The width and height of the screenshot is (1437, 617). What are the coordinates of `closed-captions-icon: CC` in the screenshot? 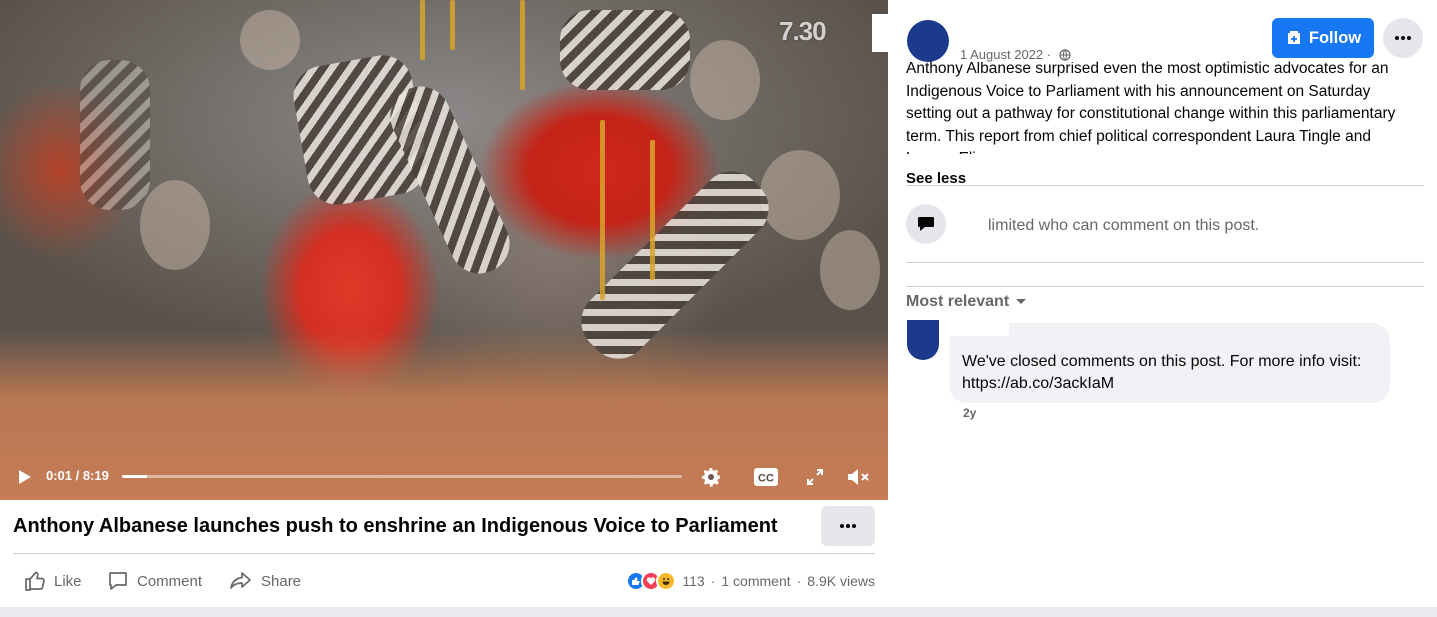 It's located at (766, 477).